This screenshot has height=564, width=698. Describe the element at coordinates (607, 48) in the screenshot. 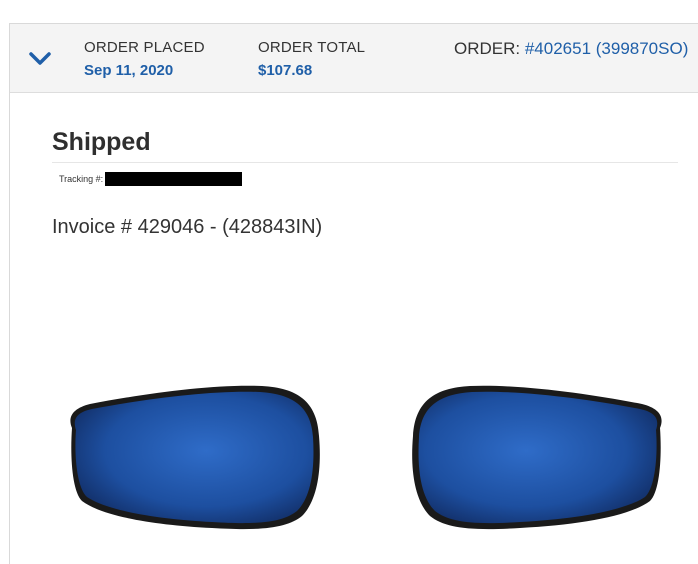

I see `order-number-link: #402651 (399870SO)` at that location.